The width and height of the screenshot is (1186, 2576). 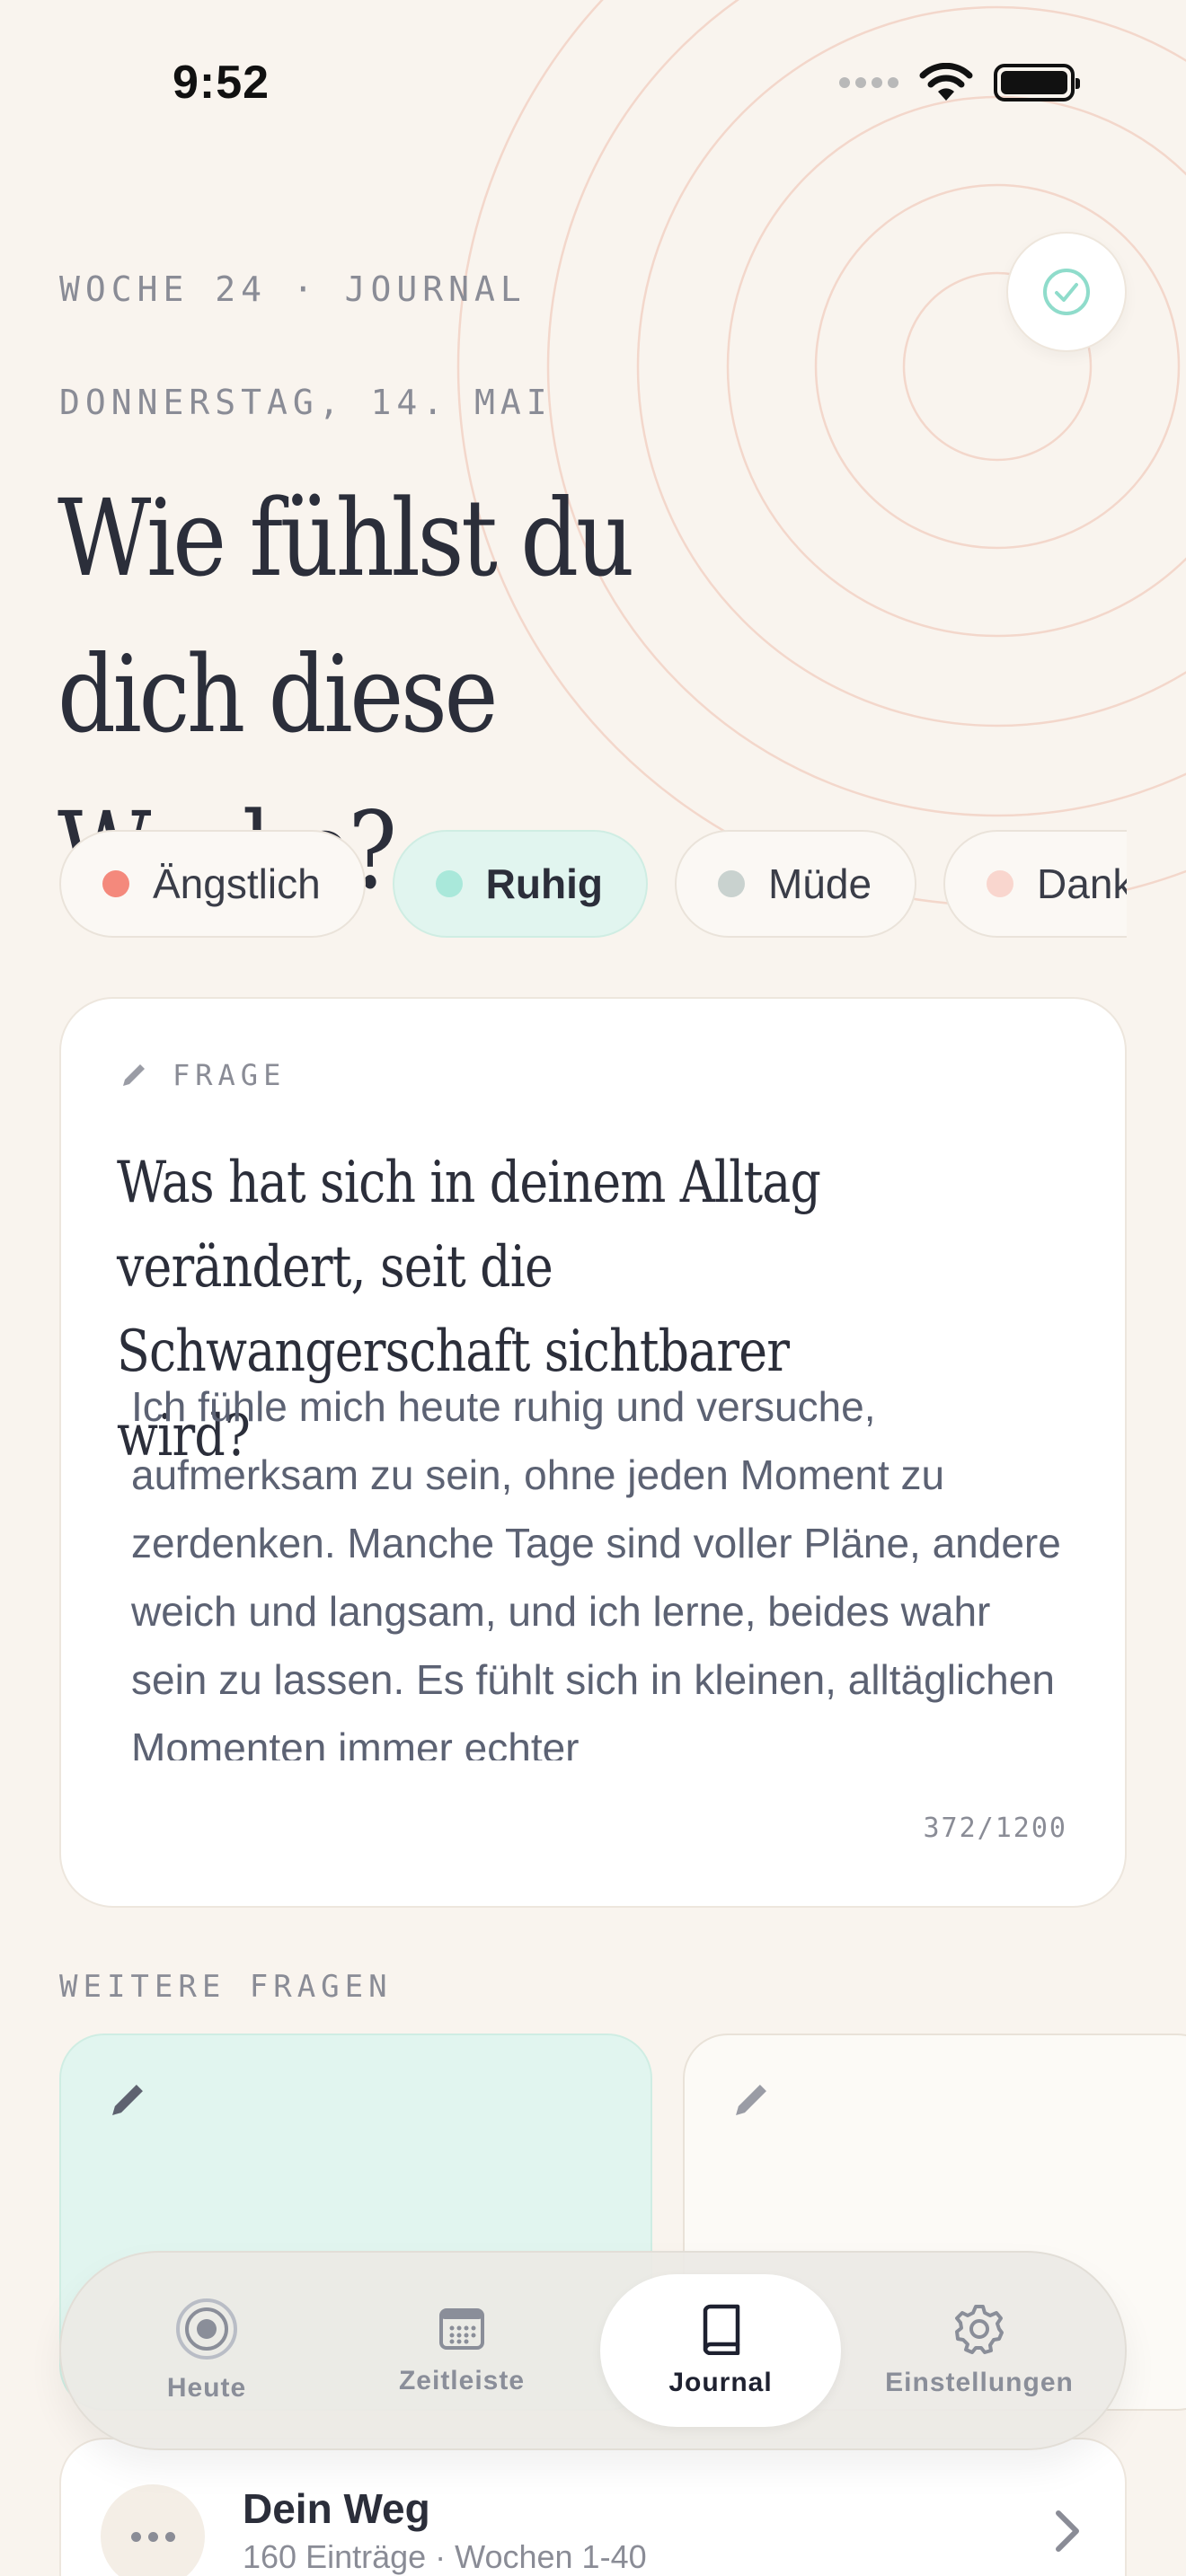 I want to click on tab-journal: Journal, so click(x=720, y=2350).